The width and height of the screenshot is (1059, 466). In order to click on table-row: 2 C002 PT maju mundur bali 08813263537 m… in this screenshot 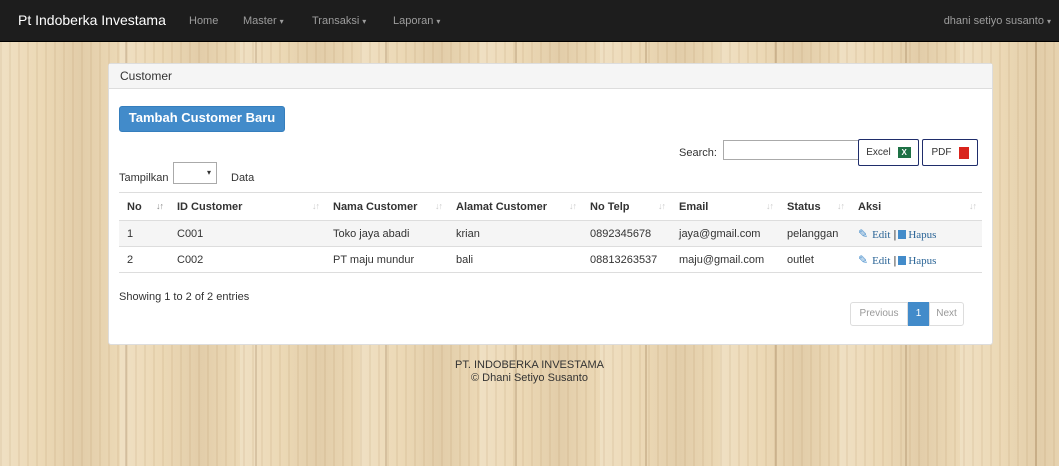, I will do `click(550, 259)`.